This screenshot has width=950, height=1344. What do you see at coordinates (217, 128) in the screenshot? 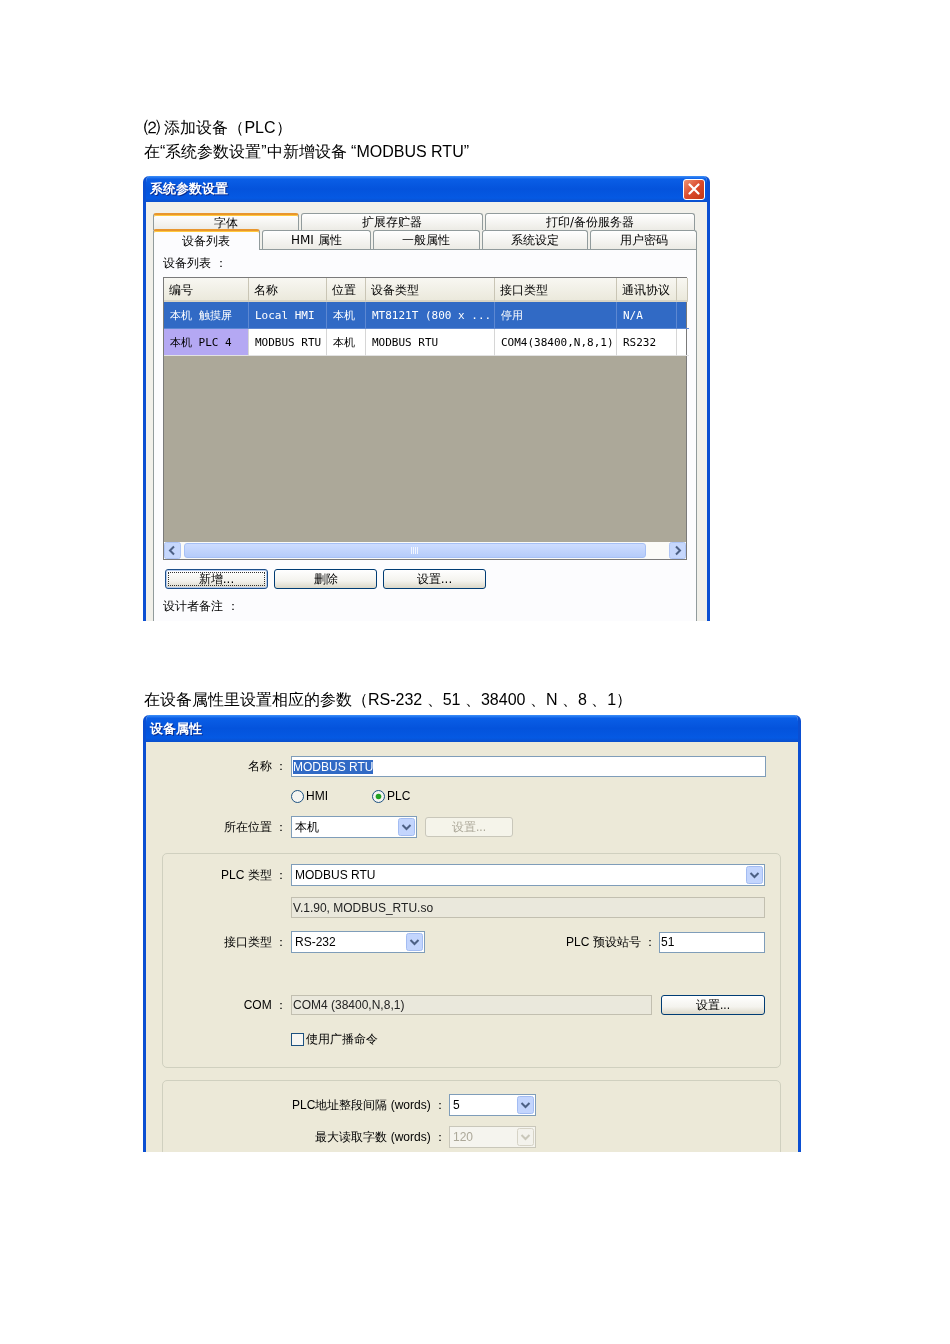
I see `section-heading: ⑵ 添加设备（PLC）` at bounding box center [217, 128].